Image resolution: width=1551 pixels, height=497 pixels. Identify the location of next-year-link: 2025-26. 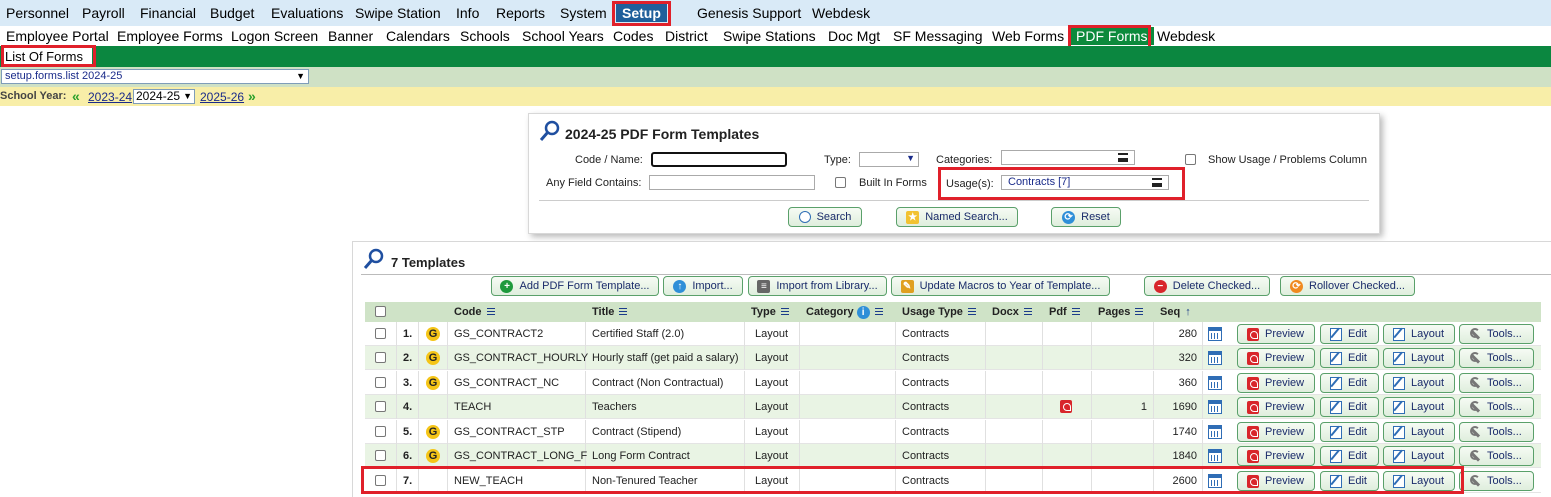
(222, 97).